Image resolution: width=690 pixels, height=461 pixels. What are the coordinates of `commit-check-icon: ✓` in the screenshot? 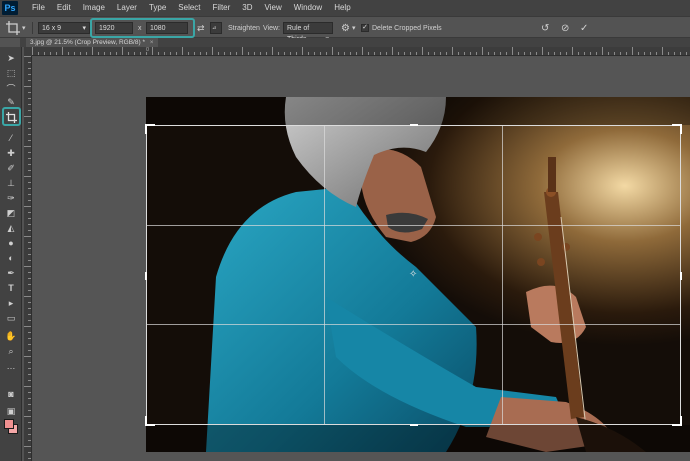 It's located at (584, 28).